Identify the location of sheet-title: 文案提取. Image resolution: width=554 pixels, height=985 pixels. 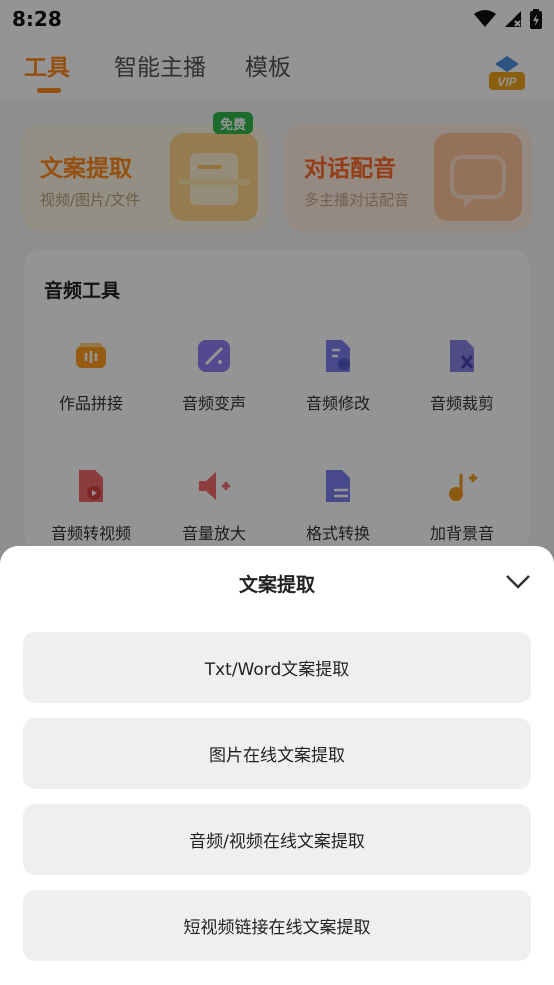
(276, 585).